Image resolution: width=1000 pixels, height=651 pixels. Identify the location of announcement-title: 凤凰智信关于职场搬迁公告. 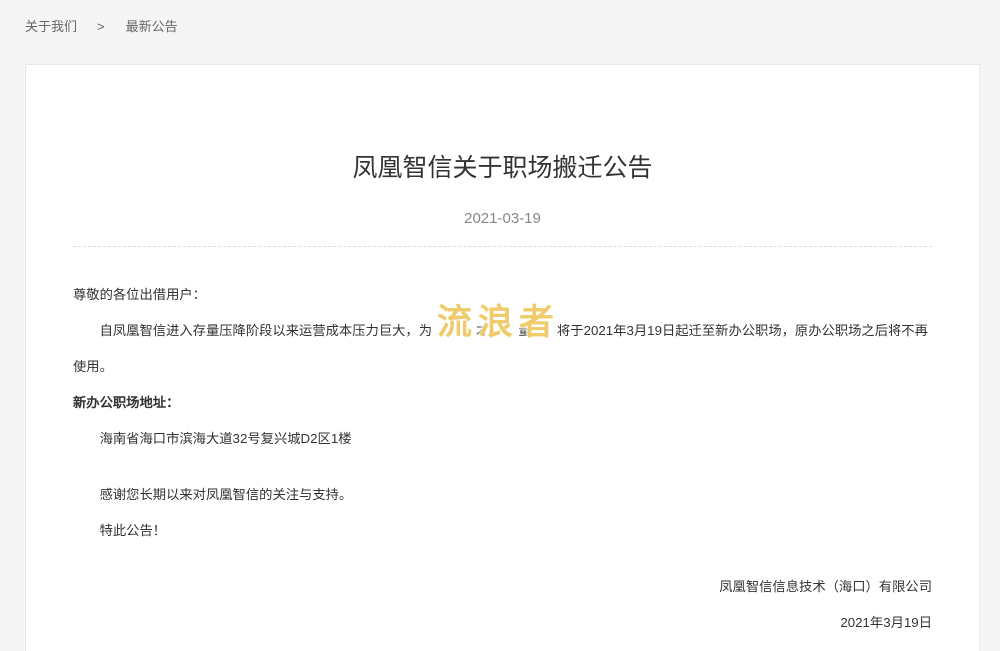
(502, 168).